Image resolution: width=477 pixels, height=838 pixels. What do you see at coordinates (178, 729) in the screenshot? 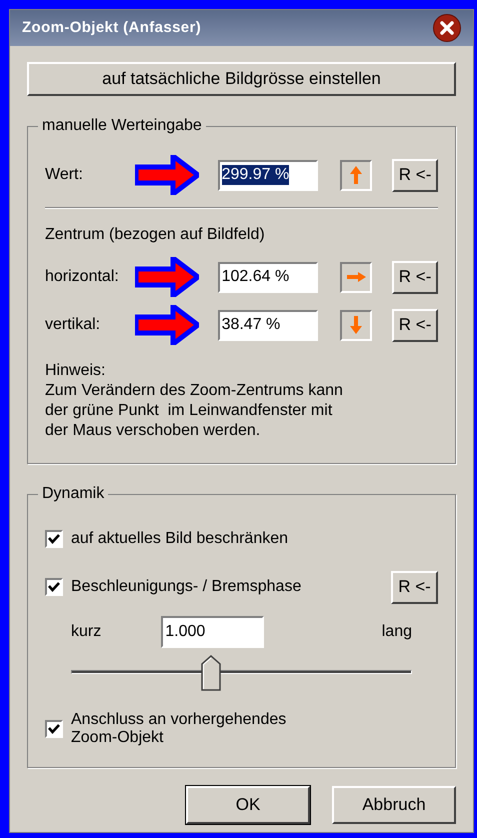
I see `checkbox-label: Anschluss an vorhergehendes Zoom-Objekt` at bounding box center [178, 729].